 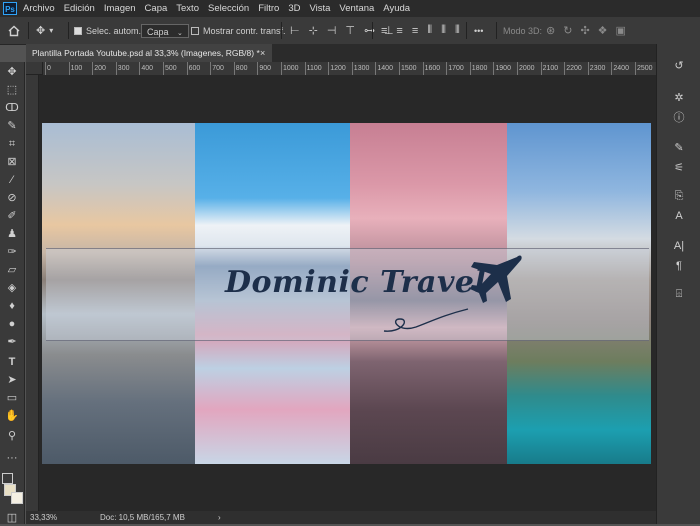 I want to click on menu-texto: Texto, so click(x=187, y=8).